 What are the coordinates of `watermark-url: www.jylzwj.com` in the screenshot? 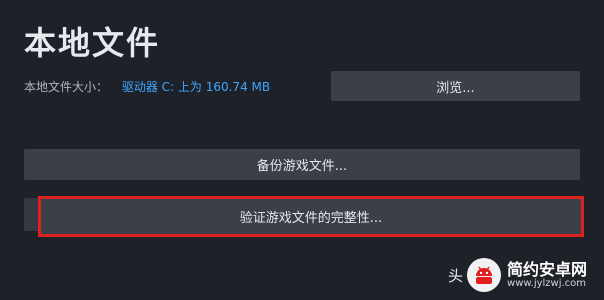 It's located at (547, 284).